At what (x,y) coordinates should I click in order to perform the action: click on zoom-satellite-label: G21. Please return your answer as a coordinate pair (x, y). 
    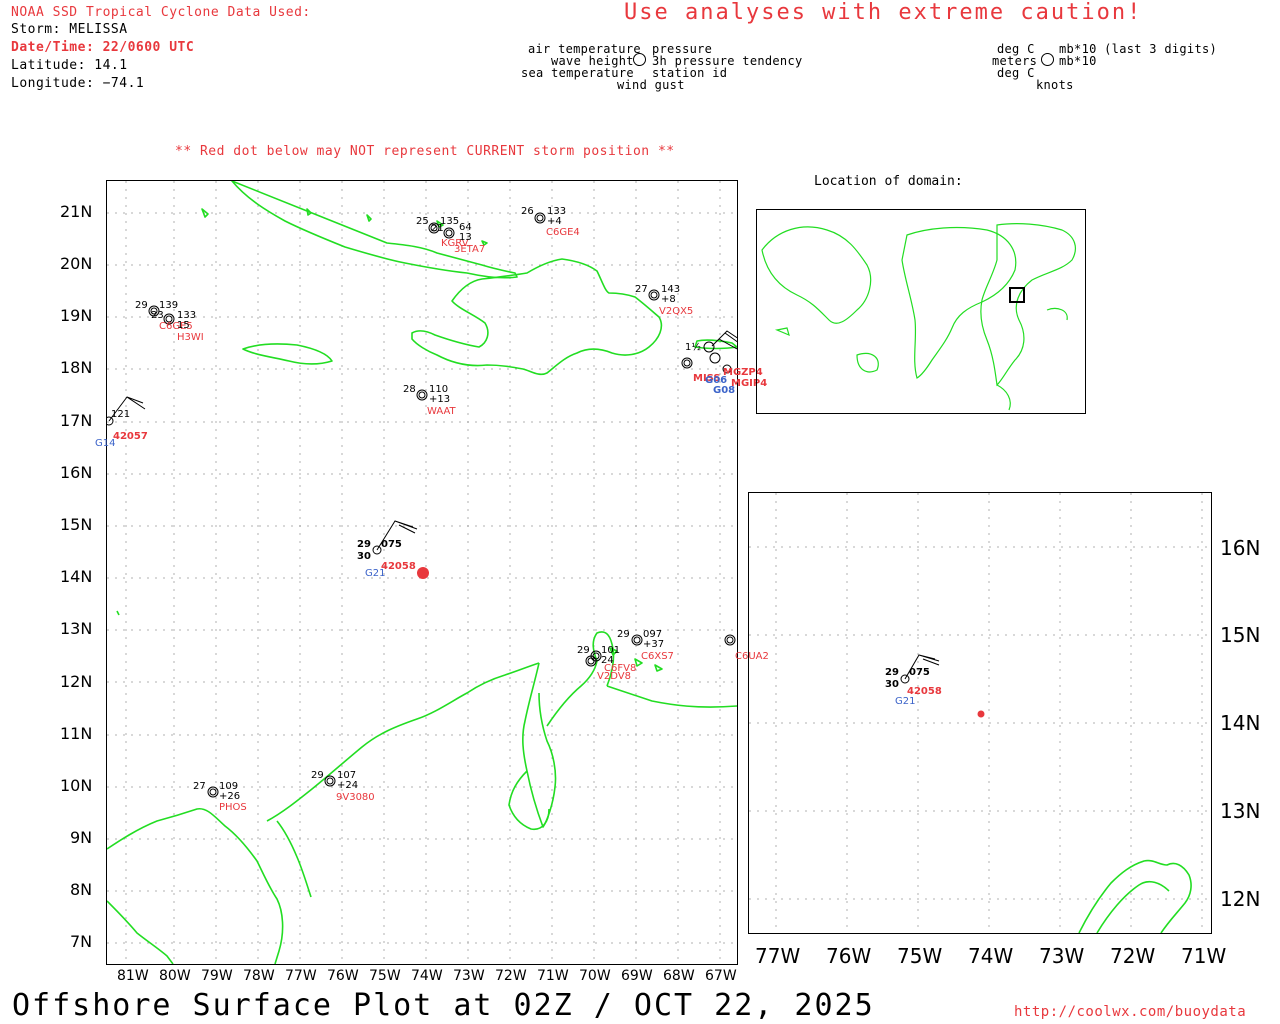
    Looking at the image, I should click on (905, 701).